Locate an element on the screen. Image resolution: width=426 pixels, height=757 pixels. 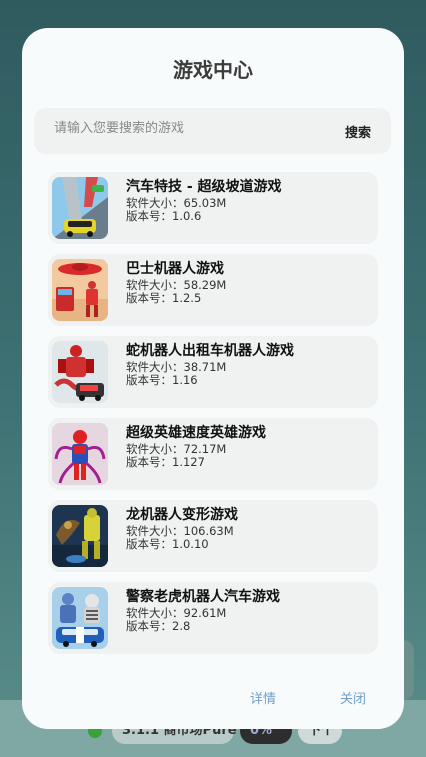
game-item-bus-robot: 巴士机器人游戏 软件大小：58.29M 版本号：1.2.5 is located at coordinates (213, 290).